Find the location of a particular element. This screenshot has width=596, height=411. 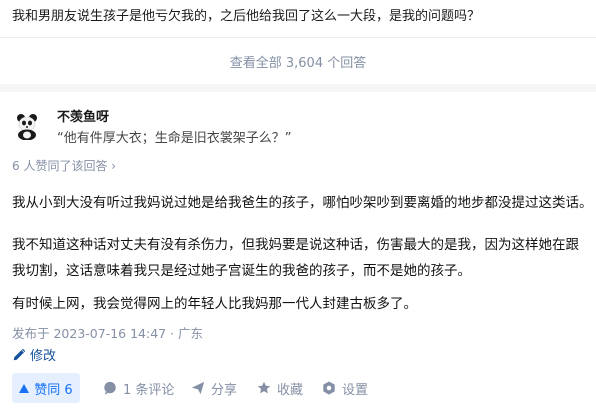

divider is located at coordinates (298, 37).